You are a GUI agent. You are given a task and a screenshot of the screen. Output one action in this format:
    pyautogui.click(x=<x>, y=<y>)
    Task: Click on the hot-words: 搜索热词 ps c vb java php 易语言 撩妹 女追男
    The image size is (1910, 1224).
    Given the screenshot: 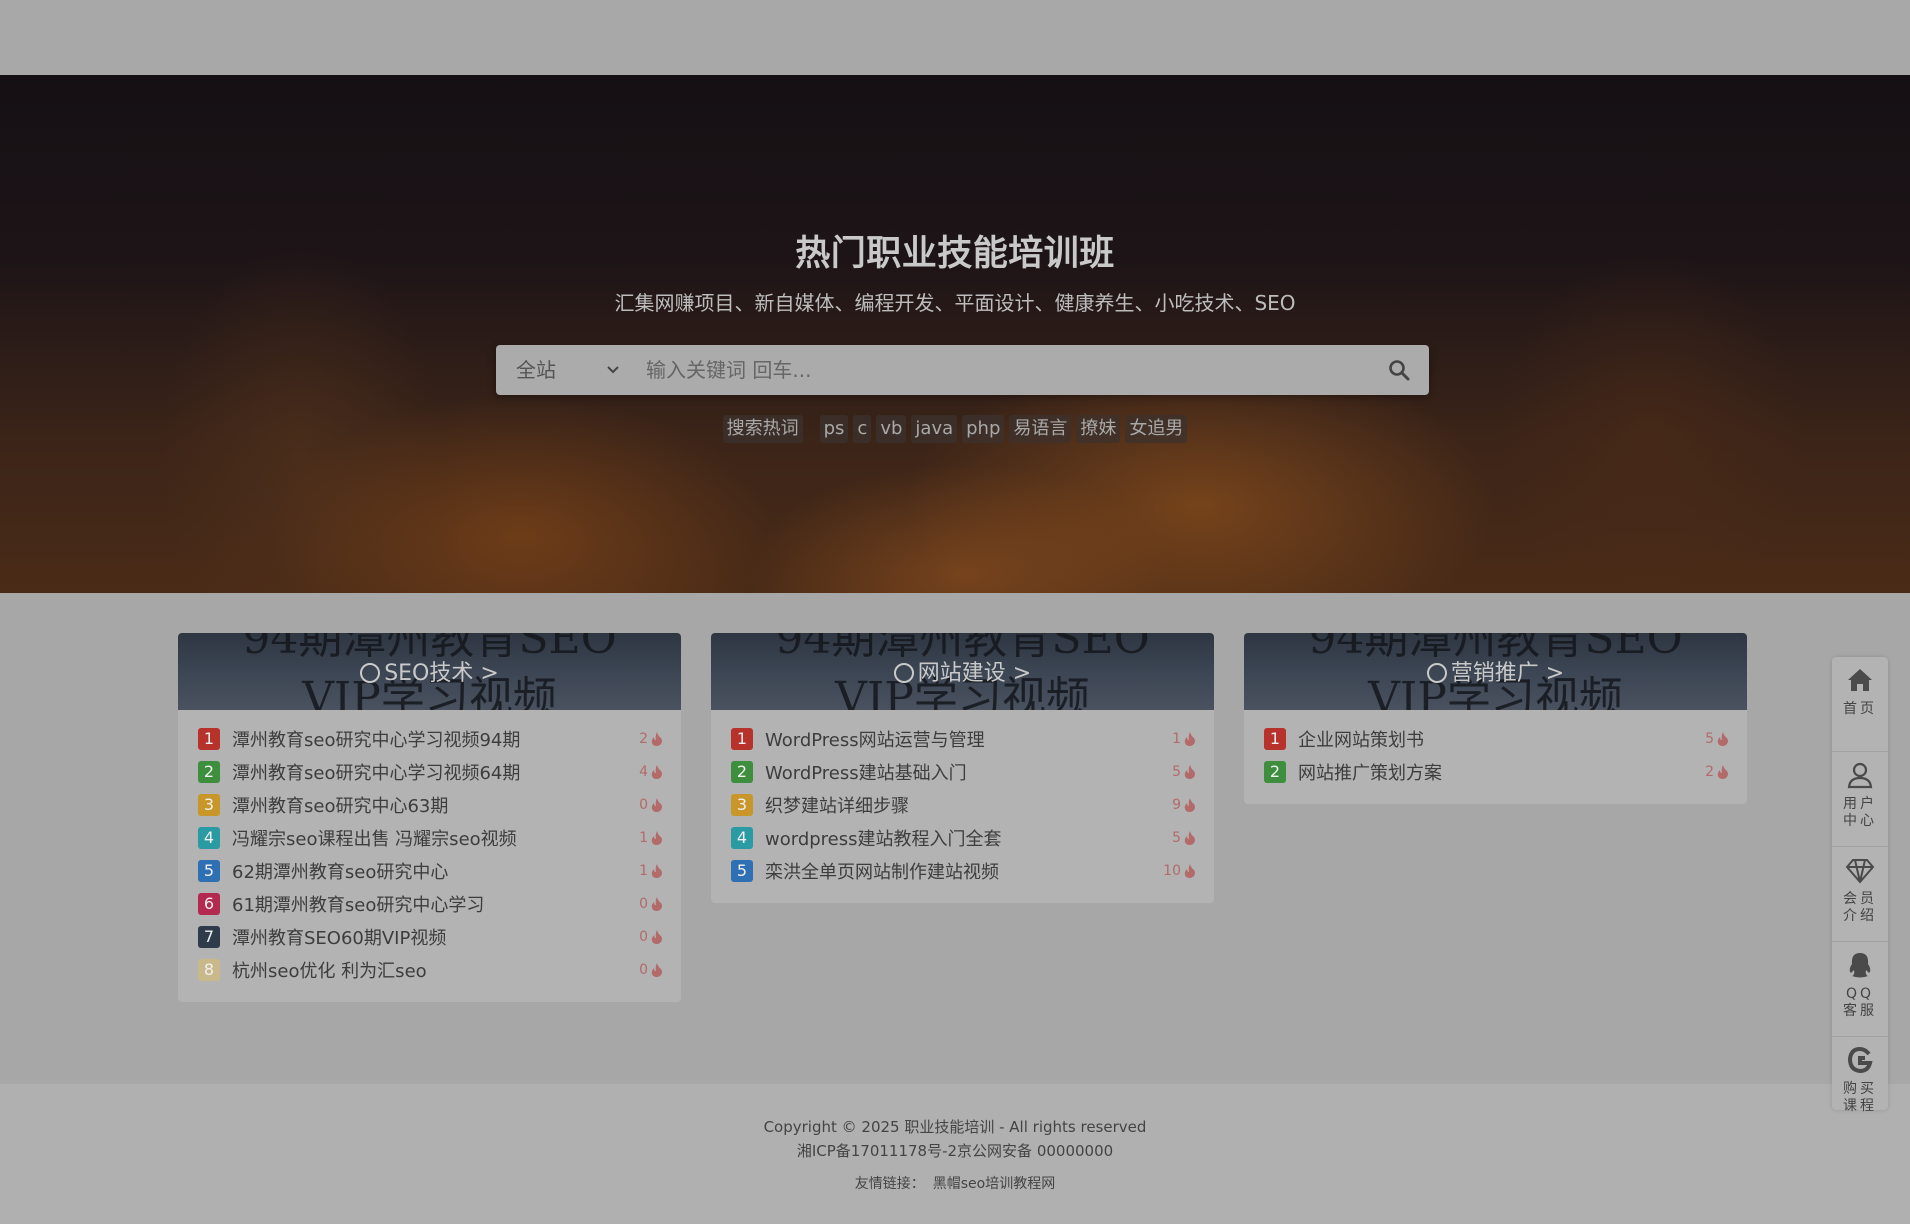 What is the action you would take?
    pyautogui.click(x=955, y=429)
    